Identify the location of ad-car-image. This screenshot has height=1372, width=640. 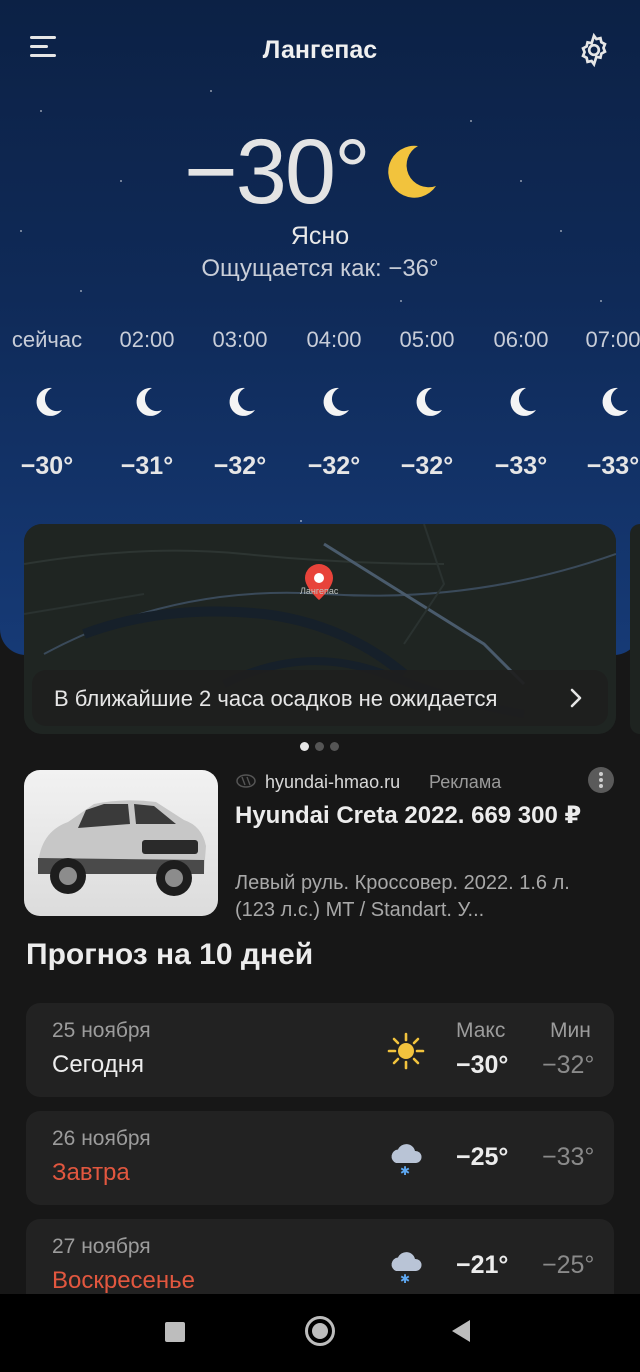
(121, 843).